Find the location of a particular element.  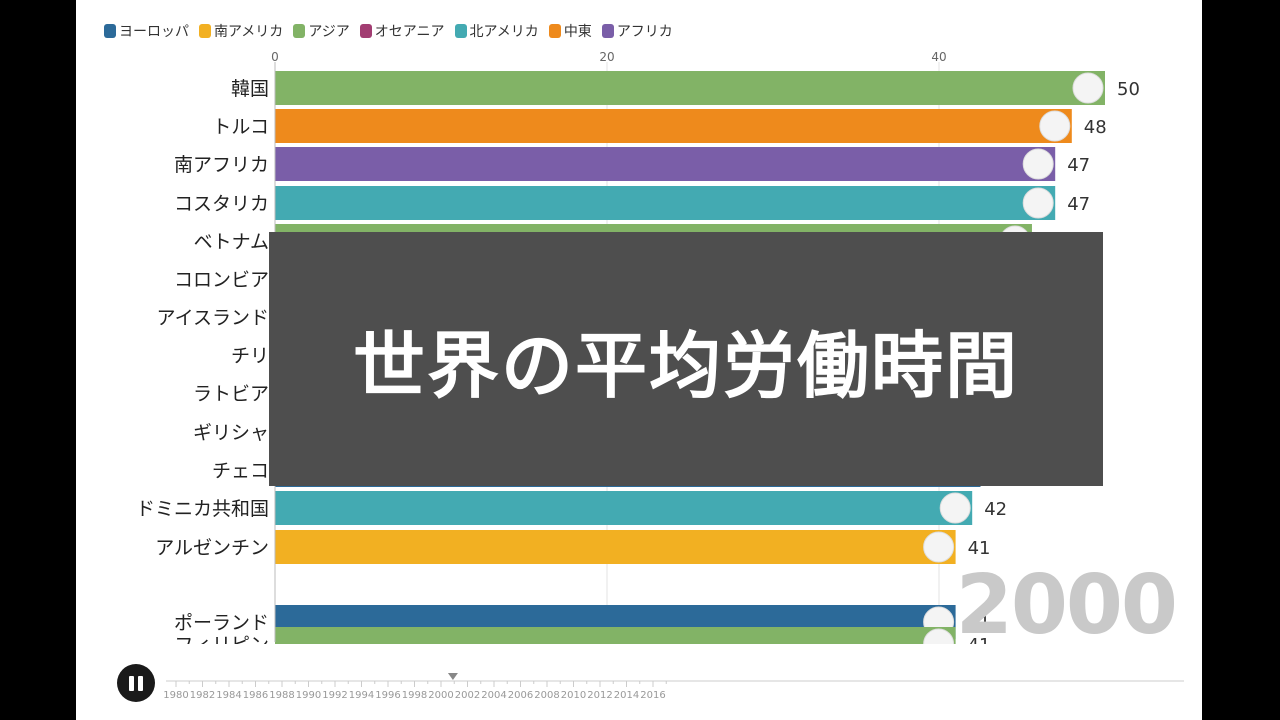

category-label: ラトビア is located at coordinates (231, 394).